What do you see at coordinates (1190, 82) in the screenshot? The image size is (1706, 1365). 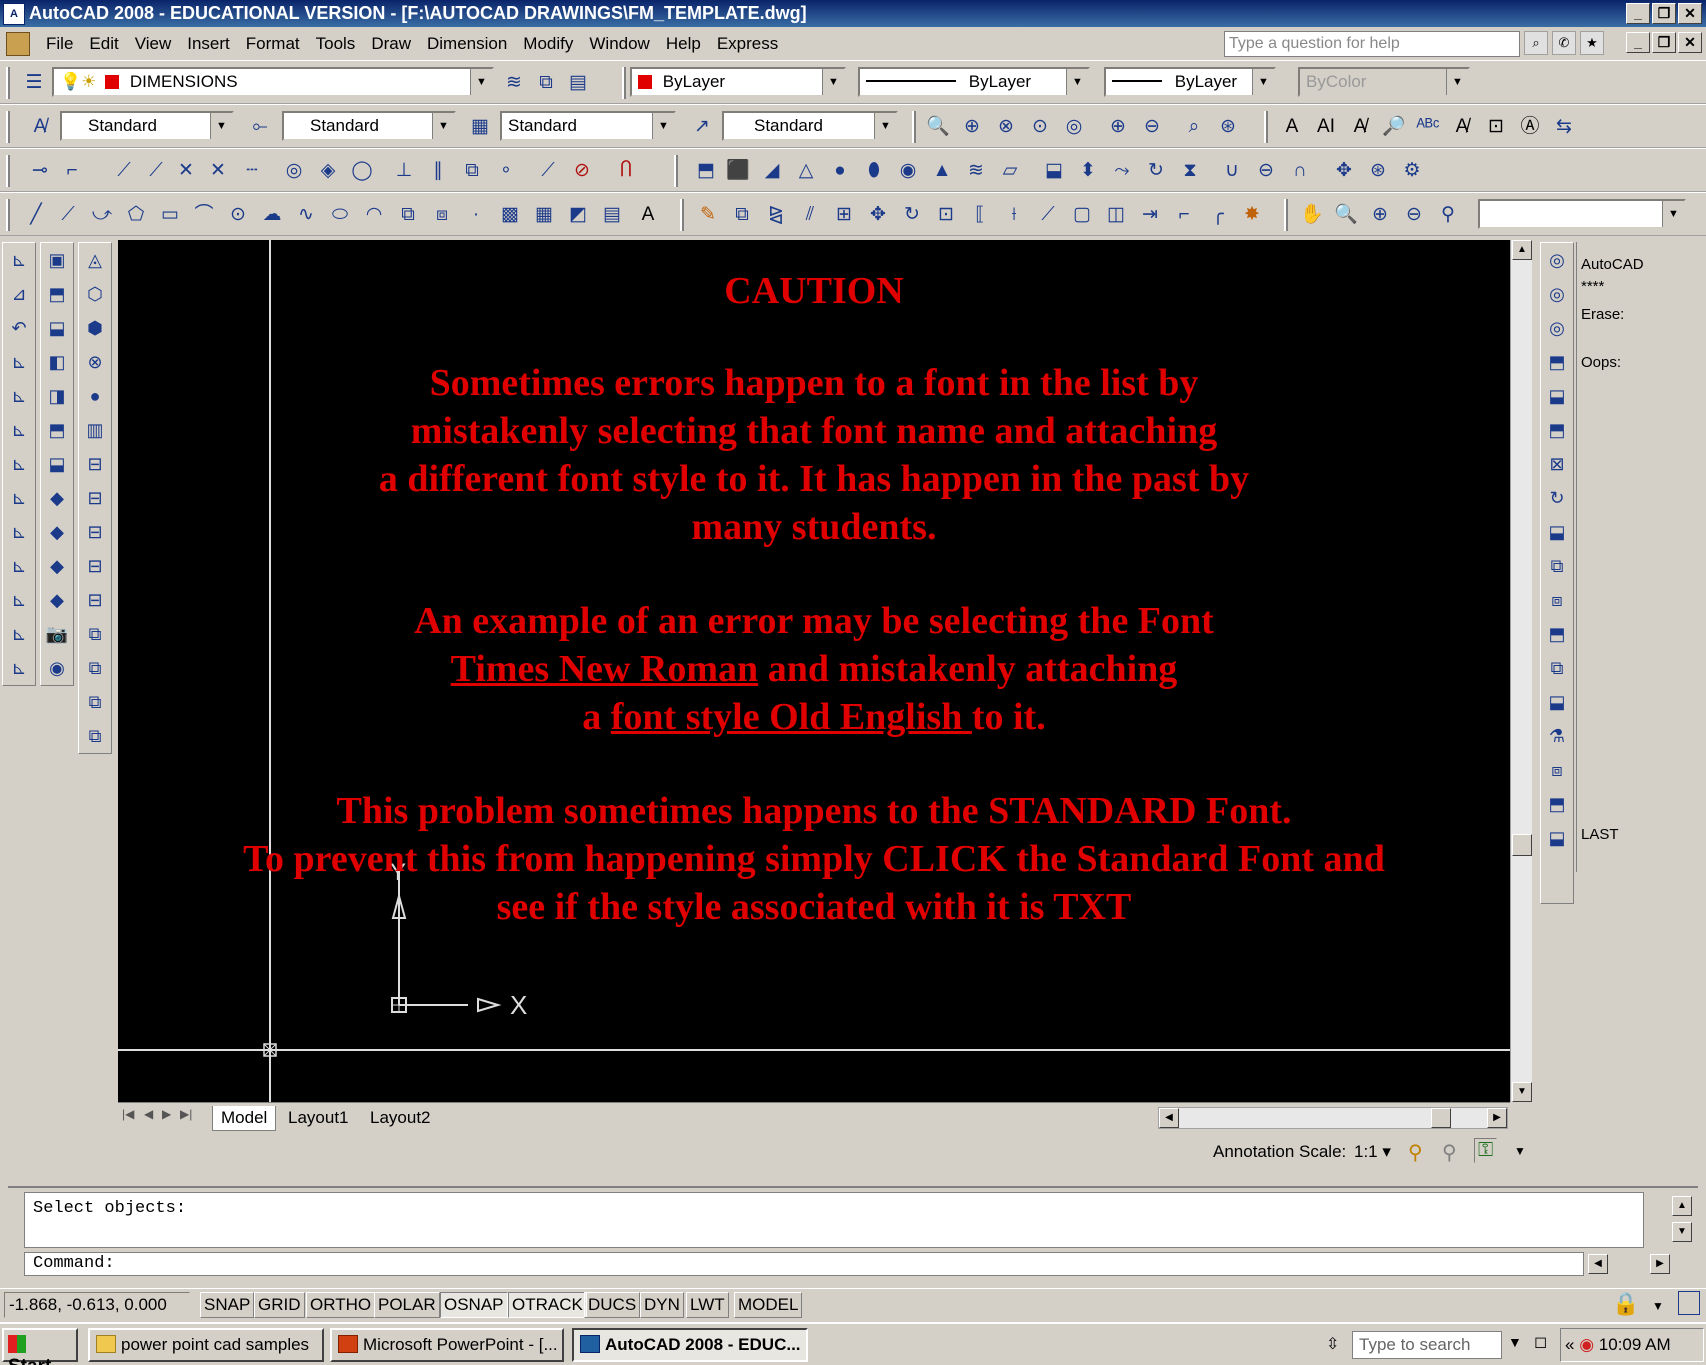 I see `lineweight-dropdown: ByLayer ▼` at bounding box center [1190, 82].